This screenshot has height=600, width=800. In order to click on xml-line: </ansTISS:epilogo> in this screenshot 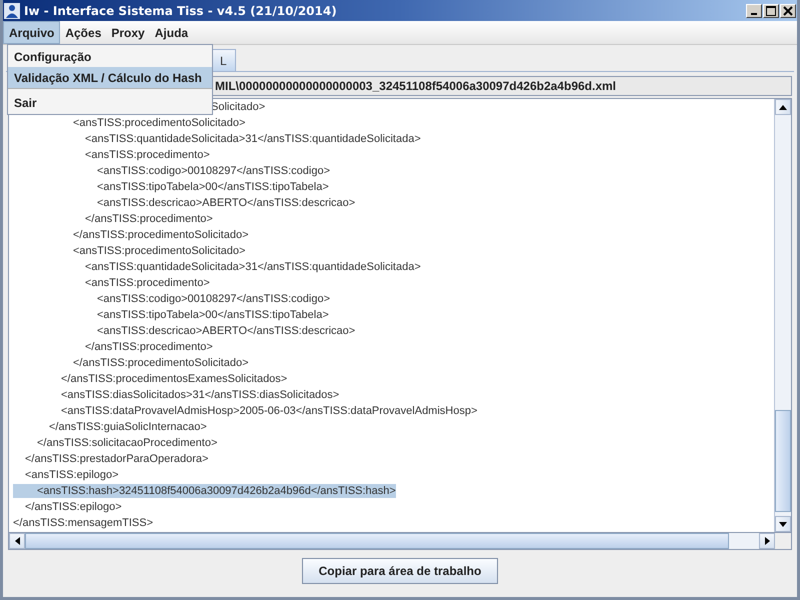, I will do `click(73, 507)`.